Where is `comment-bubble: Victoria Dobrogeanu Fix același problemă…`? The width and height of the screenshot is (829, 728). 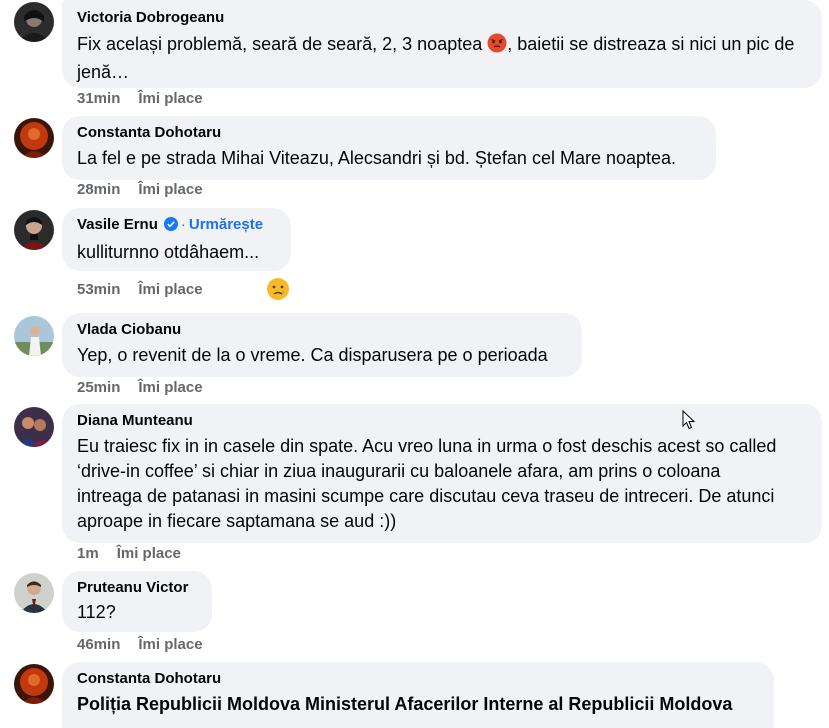 comment-bubble: Victoria Dobrogeanu Fix același problemă… is located at coordinates (442, 44).